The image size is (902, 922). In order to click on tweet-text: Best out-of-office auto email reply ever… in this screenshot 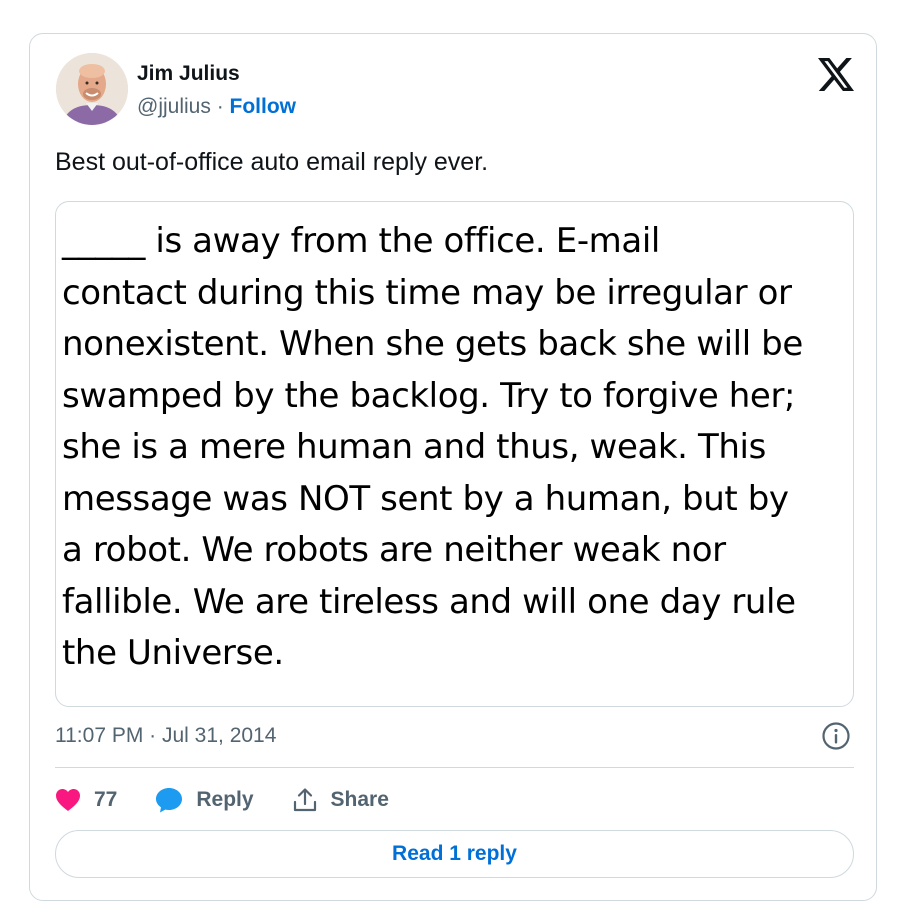, I will do `click(272, 162)`.